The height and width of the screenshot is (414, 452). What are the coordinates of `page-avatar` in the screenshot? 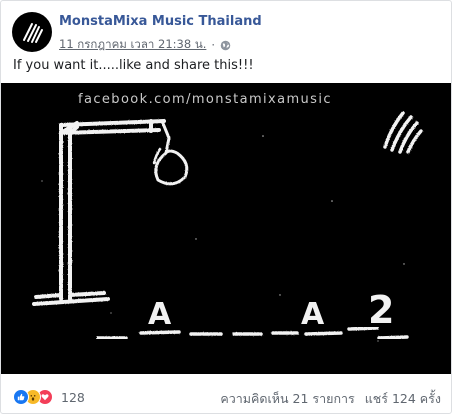 It's located at (32, 32).